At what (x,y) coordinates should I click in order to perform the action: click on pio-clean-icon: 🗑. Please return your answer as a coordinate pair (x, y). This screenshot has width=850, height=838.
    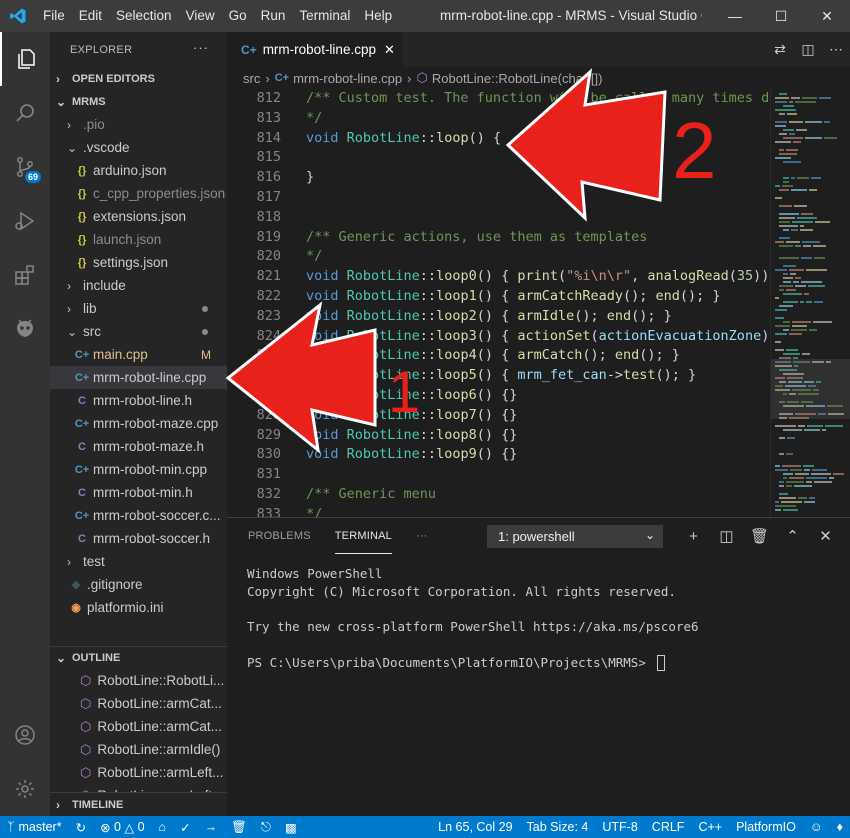
    Looking at the image, I should click on (239, 827).